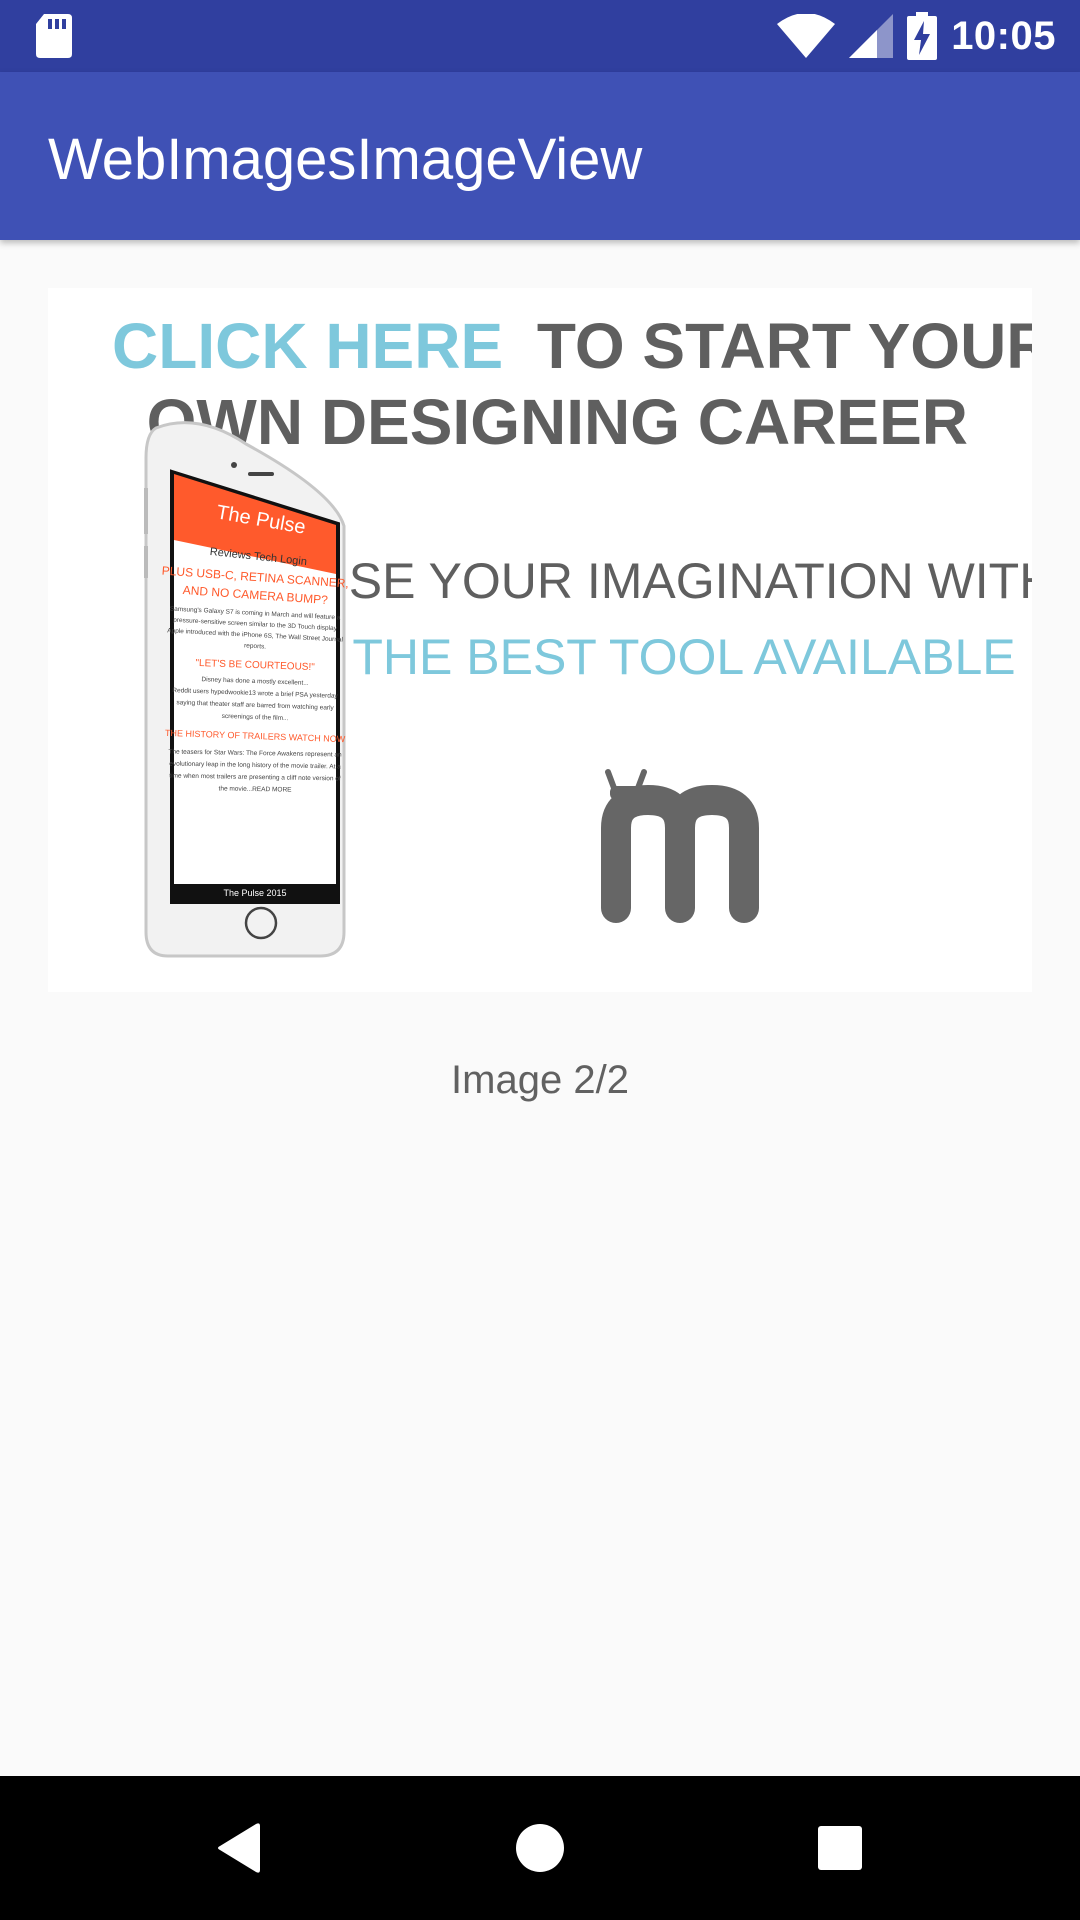 Image resolution: width=1080 pixels, height=1920 pixels. I want to click on navigation-bar, so click(540, 1848).